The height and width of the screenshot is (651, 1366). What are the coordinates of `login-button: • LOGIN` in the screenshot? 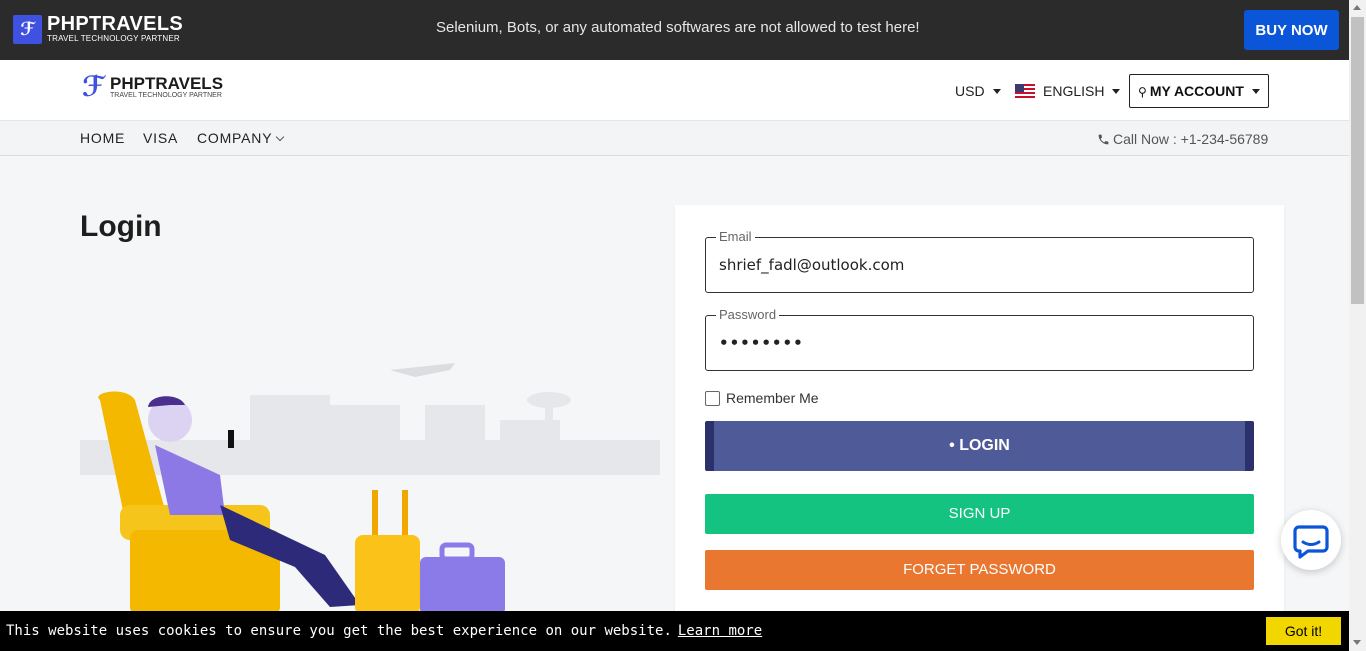 It's located at (979, 446).